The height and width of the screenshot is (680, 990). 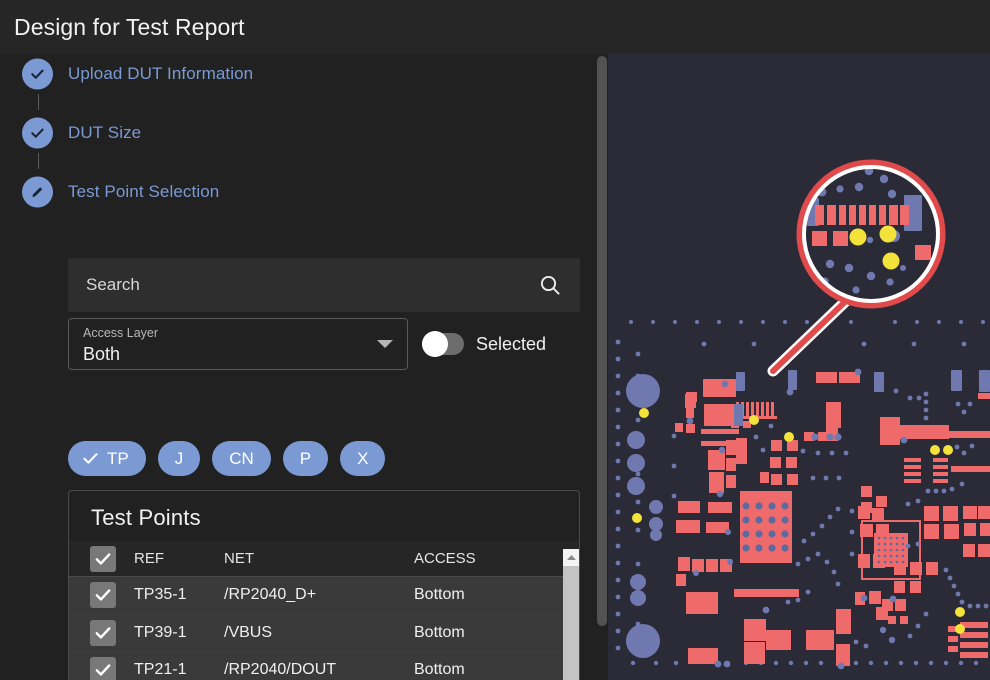 I want to click on selected-toggle-group: Selected, so click(x=484, y=344).